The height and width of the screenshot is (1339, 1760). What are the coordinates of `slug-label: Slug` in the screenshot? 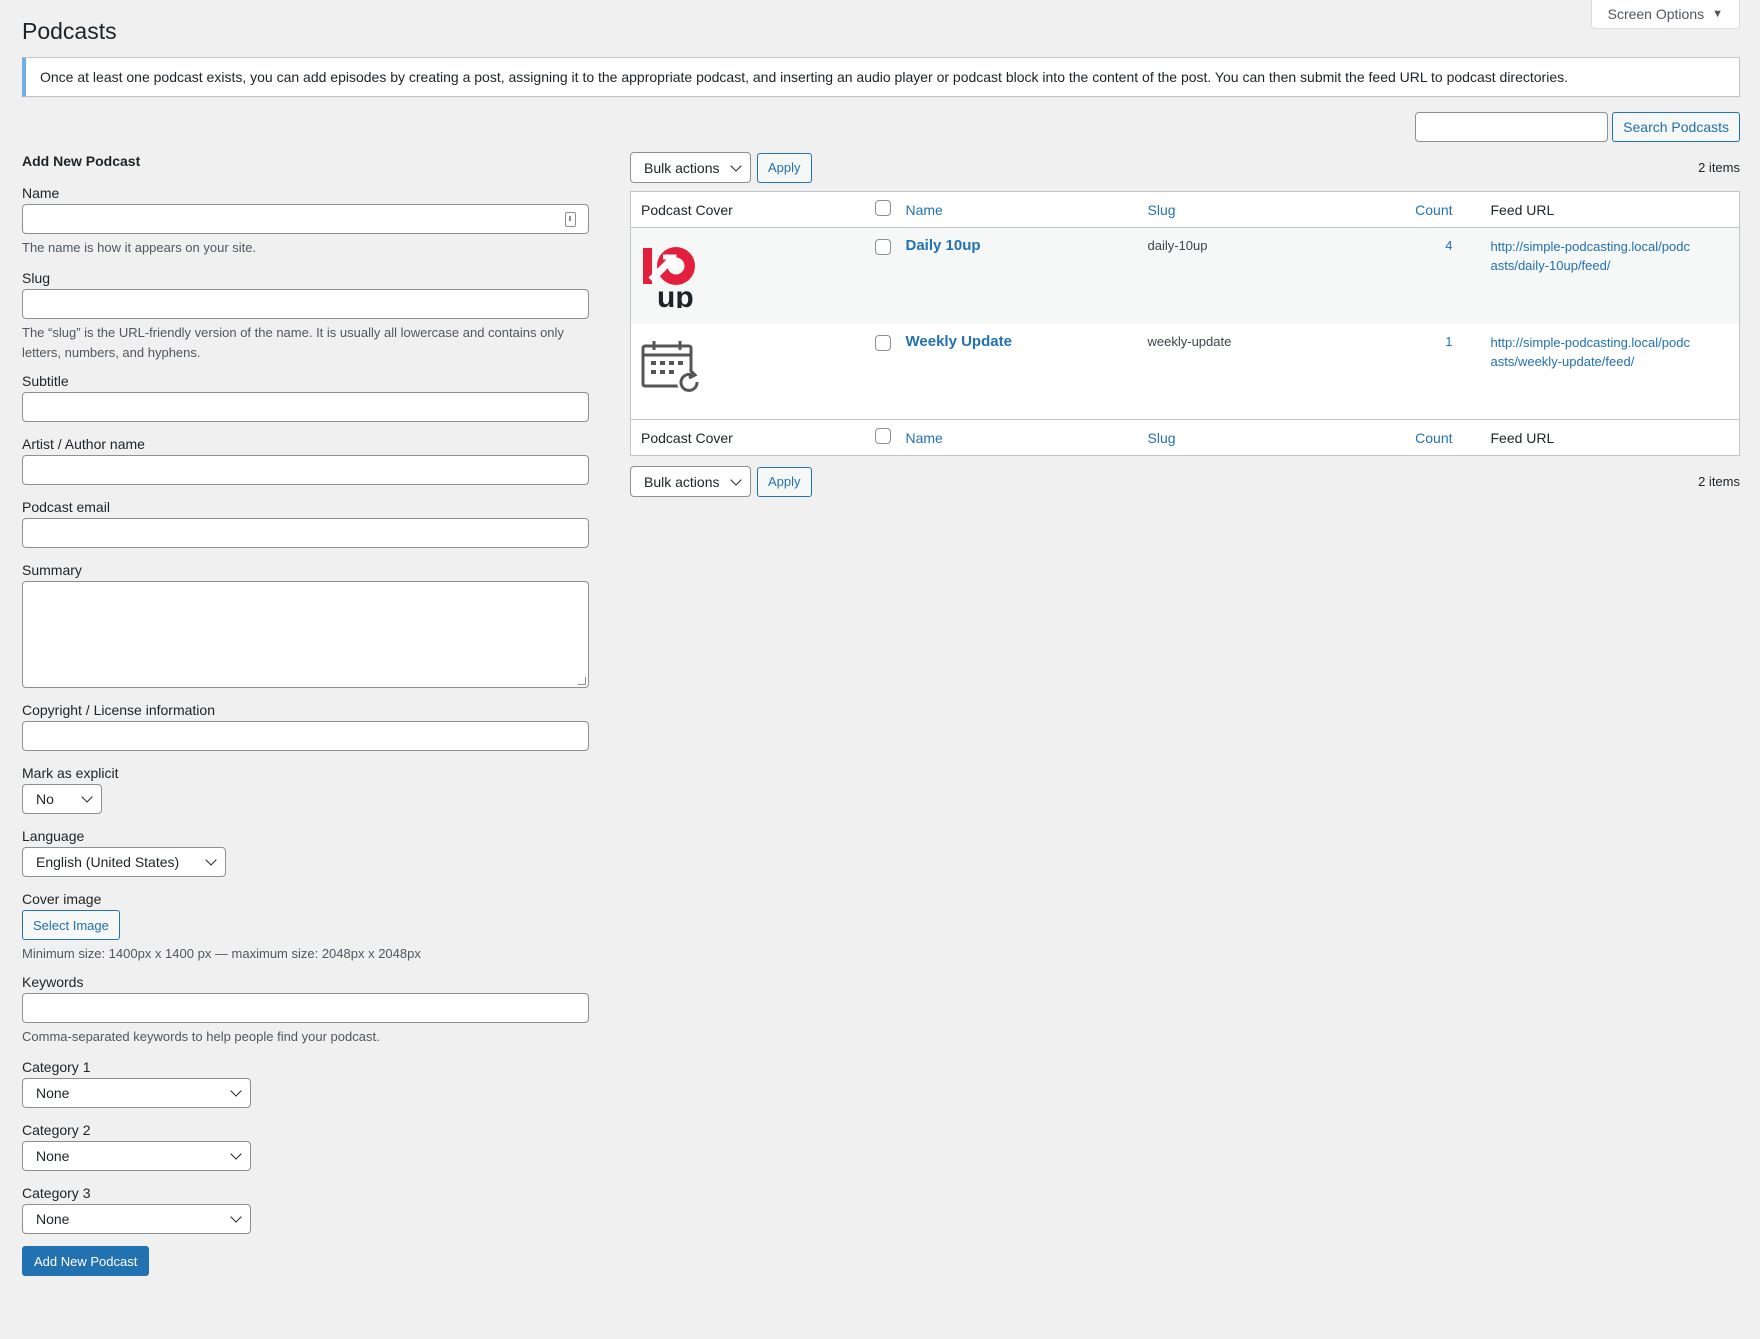 It's located at (36, 278).